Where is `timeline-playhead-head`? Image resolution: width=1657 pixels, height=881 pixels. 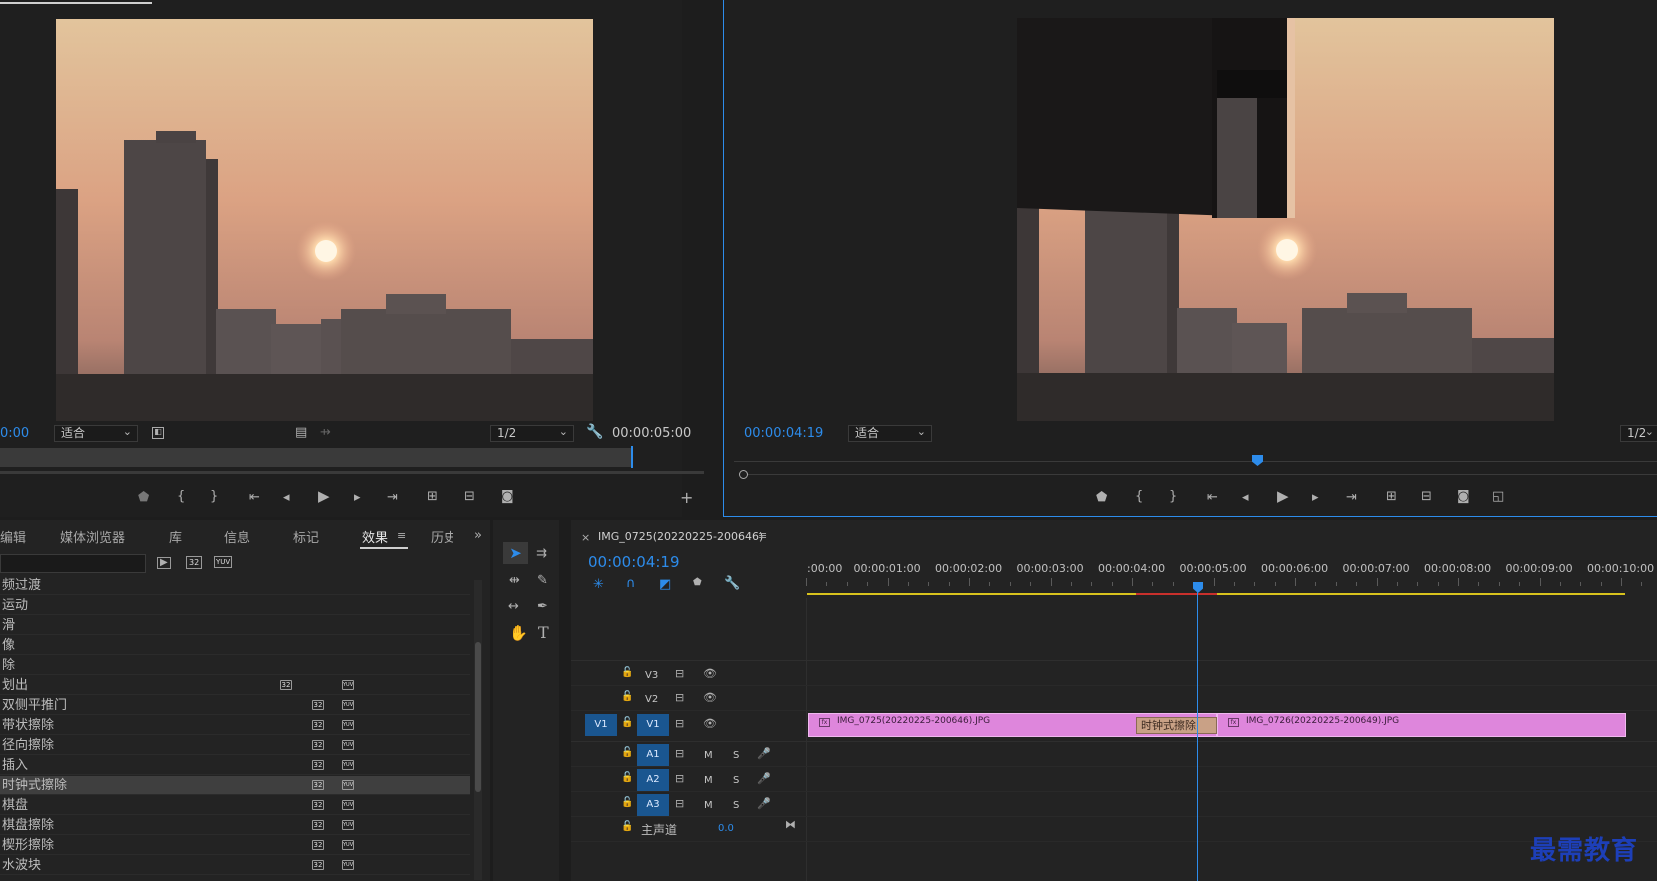 timeline-playhead-head is located at coordinates (1198, 587).